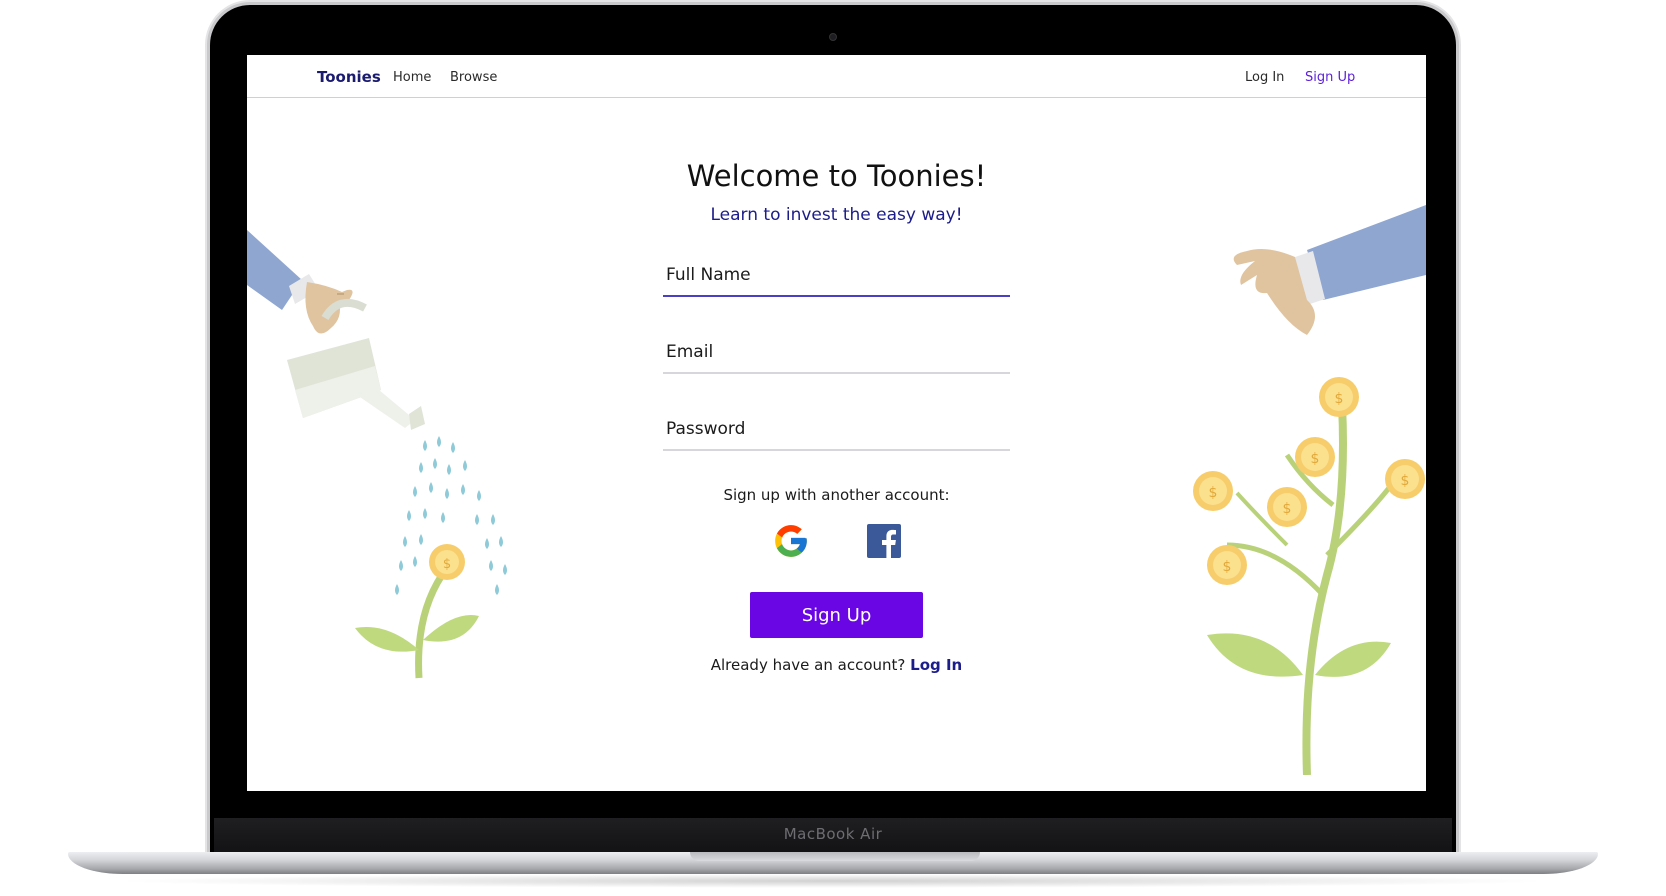  Describe the element at coordinates (833, 881) in the screenshot. I see `laptop-shadow` at that location.